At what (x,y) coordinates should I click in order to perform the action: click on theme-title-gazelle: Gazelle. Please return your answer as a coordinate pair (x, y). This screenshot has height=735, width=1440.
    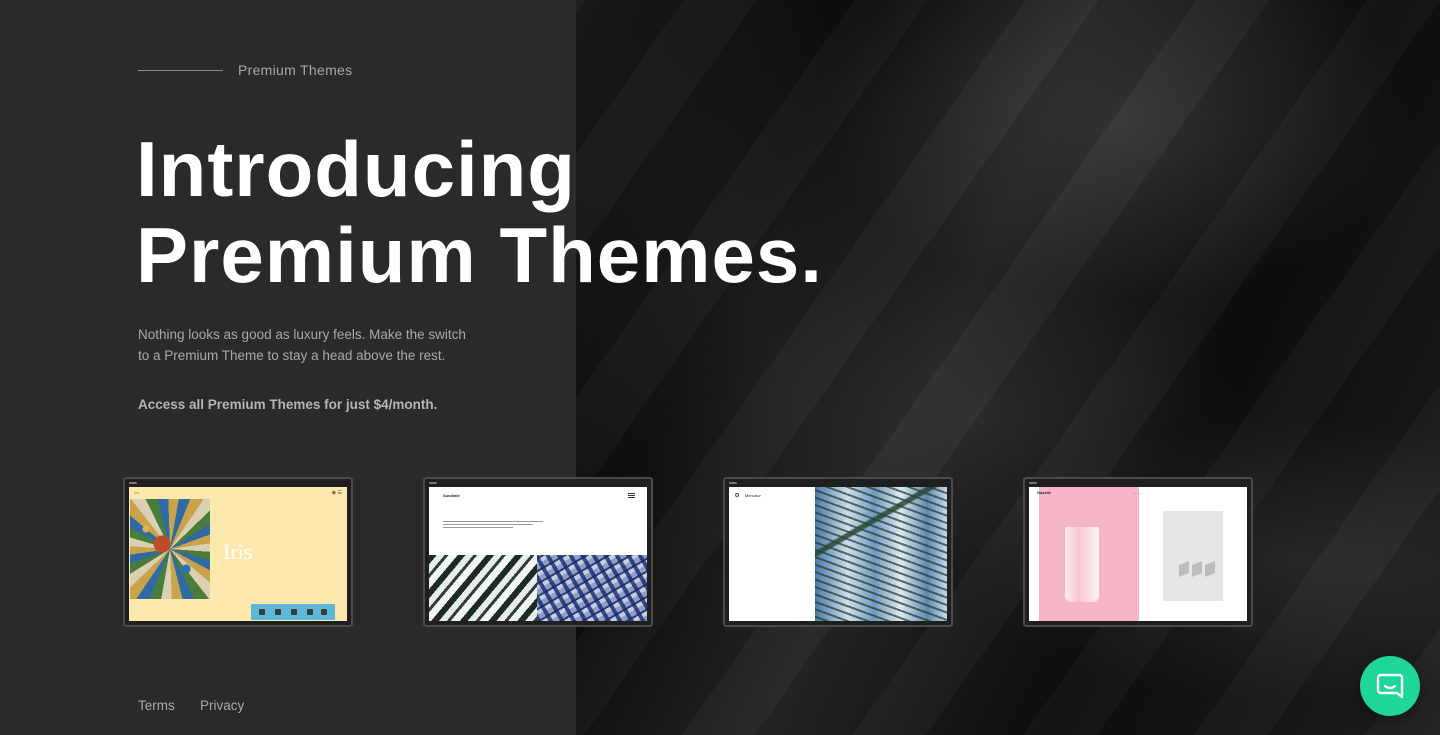
    Looking at the image, I should click on (1044, 492).